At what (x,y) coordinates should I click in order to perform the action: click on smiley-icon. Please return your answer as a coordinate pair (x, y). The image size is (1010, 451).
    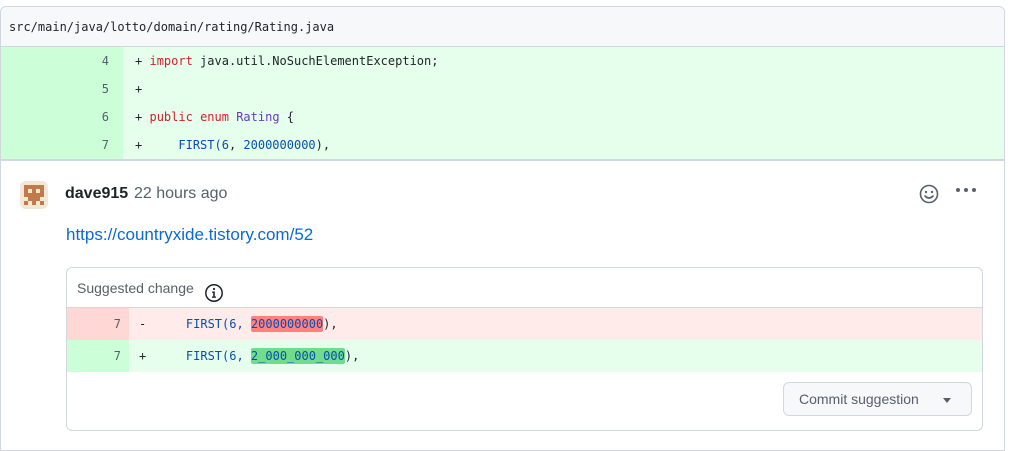
    Looking at the image, I should click on (929, 194).